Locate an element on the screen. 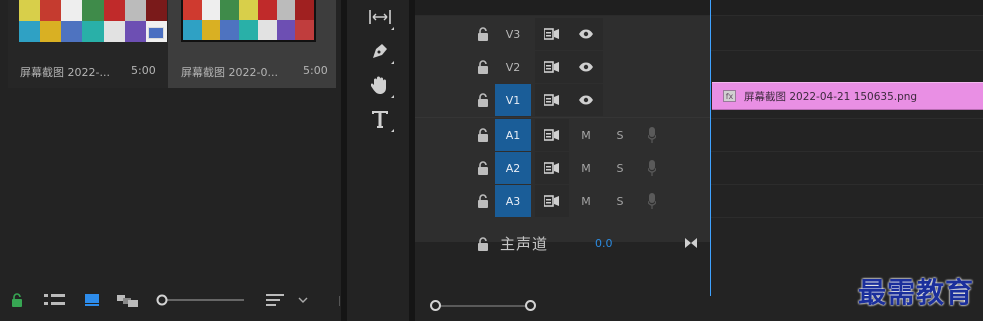 This screenshot has height=321, width=983. hand-tool-icon is located at coordinates (380, 85).